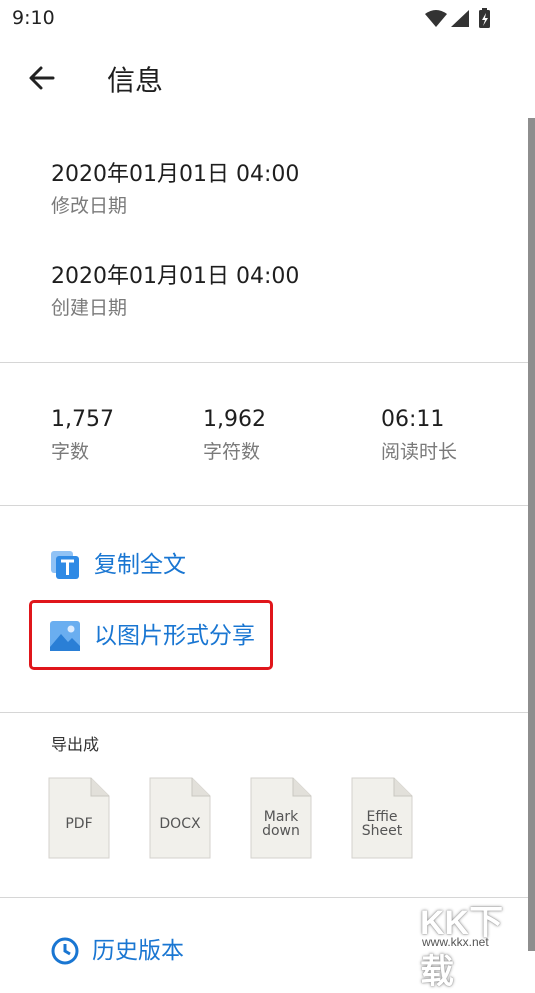 The height and width of the screenshot is (993, 535). What do you see at coordinates (65, 565) in the screenshot?
I see `copy-text-icon` at bounding box center [65, 565].